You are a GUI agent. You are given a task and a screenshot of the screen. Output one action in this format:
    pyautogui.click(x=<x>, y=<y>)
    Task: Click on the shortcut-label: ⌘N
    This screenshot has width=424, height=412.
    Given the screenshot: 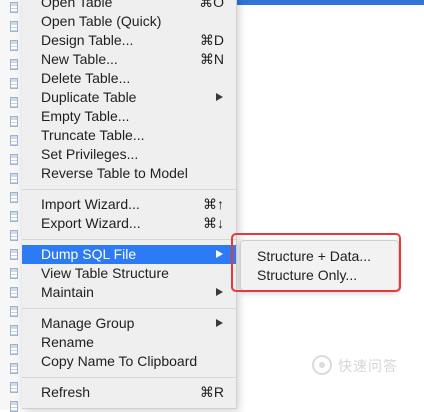 What is the action you would take?
    pyautogui.click(x=211, y=59)
    